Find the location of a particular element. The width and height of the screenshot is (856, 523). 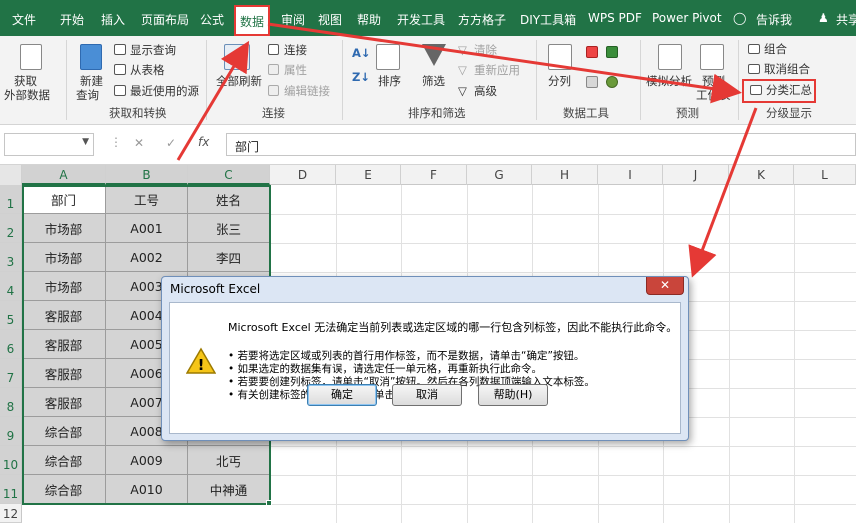

arrow-to-data-tab is located at coordinates (213, 100).